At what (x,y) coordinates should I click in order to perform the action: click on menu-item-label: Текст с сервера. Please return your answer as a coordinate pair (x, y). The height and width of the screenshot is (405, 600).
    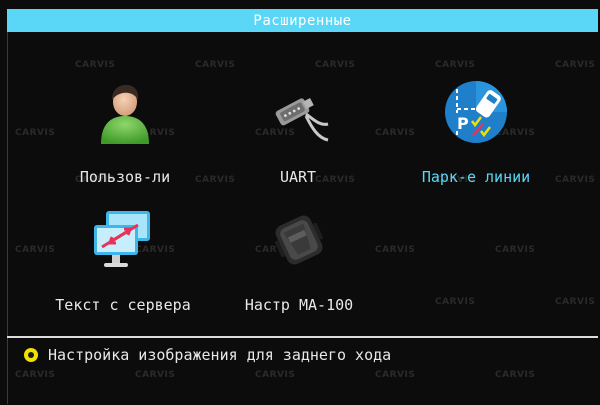
    Looking at the image, I should click on (123, 305).